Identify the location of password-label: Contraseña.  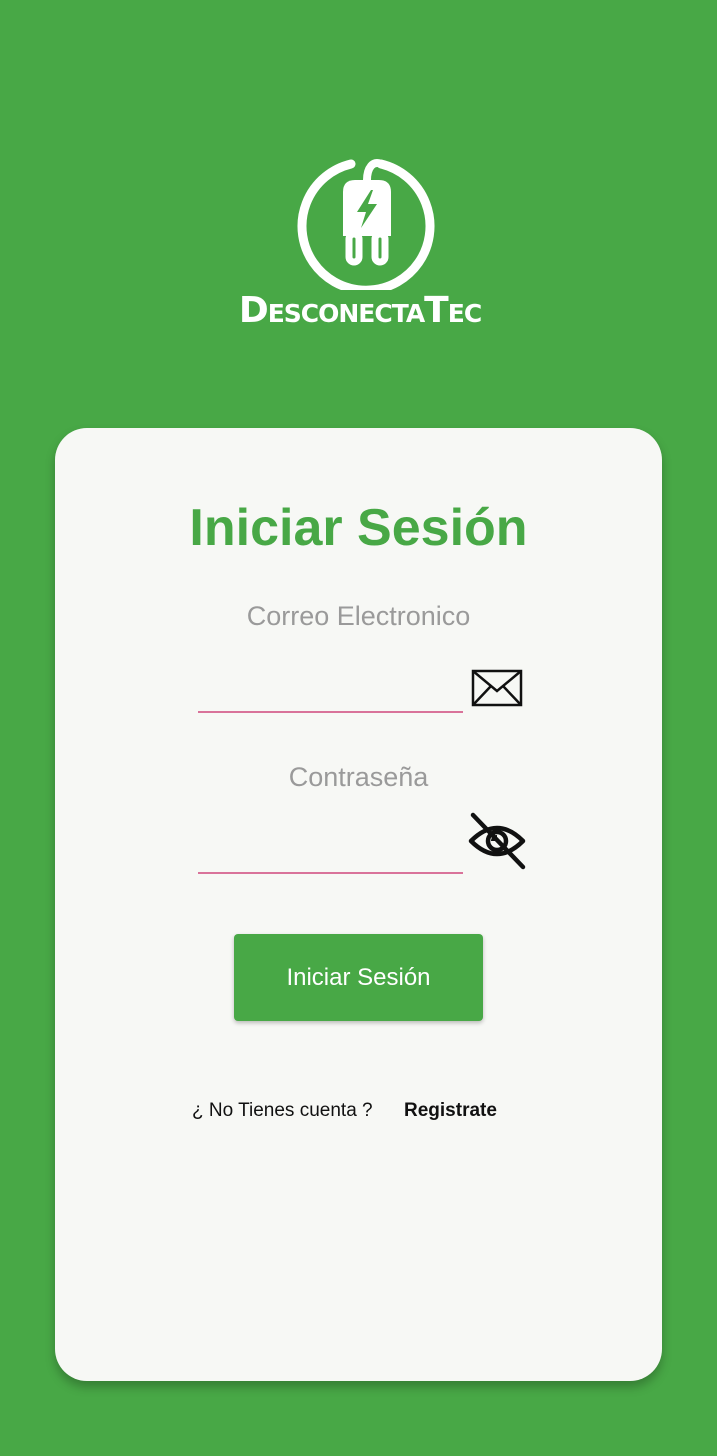
(358, 777).